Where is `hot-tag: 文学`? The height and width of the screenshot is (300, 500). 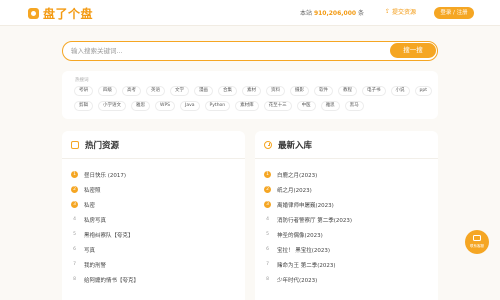
hot-tag: 文学 is located at coordinates (179, 91).